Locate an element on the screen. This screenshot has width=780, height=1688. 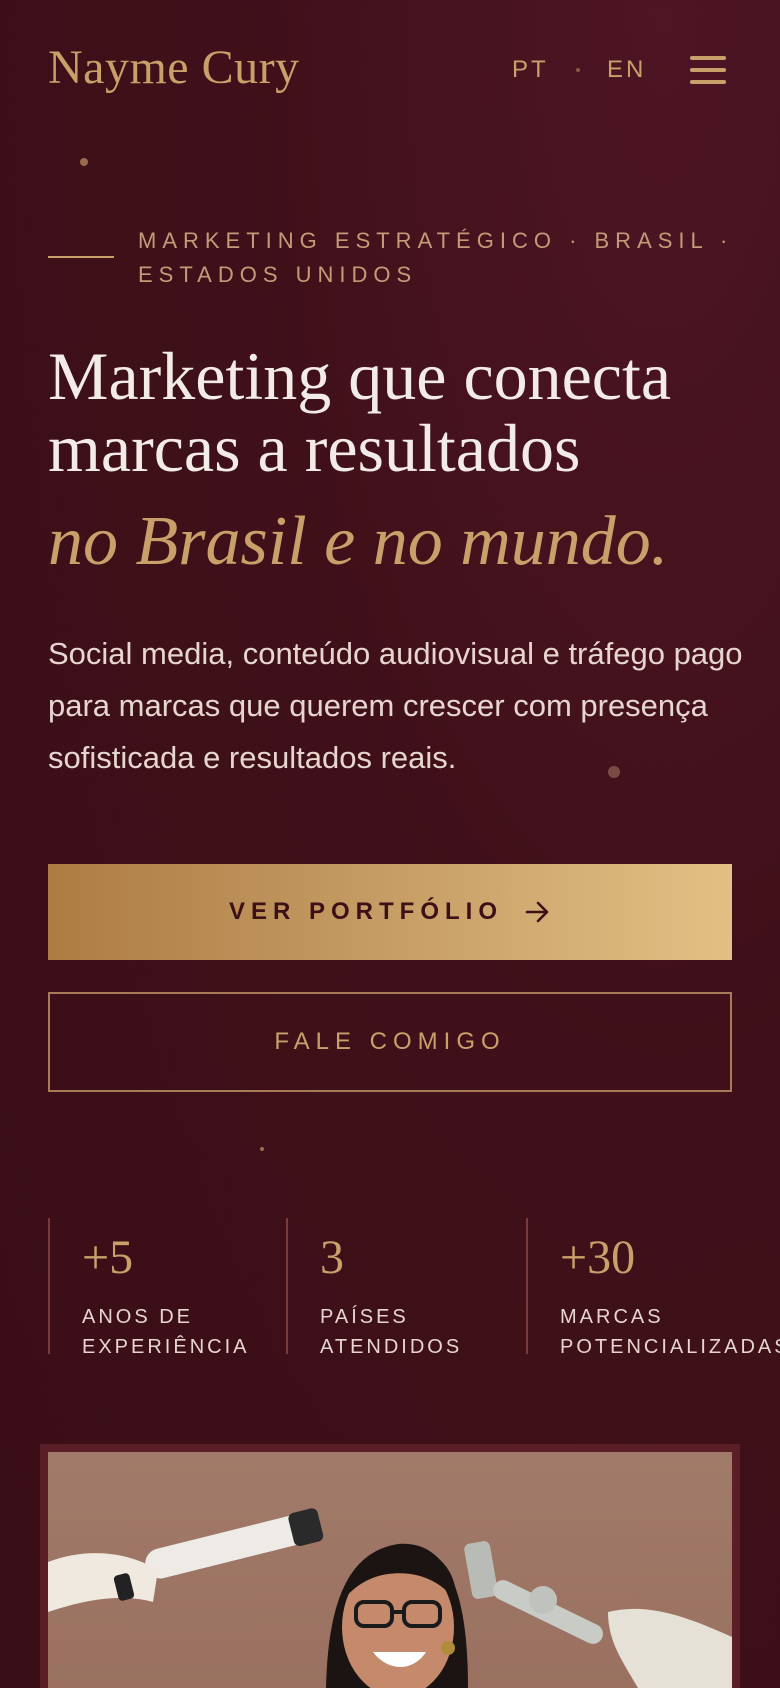
hero-headline-accent: no Brasil e no mundo. is located at coordinates (358, 541).